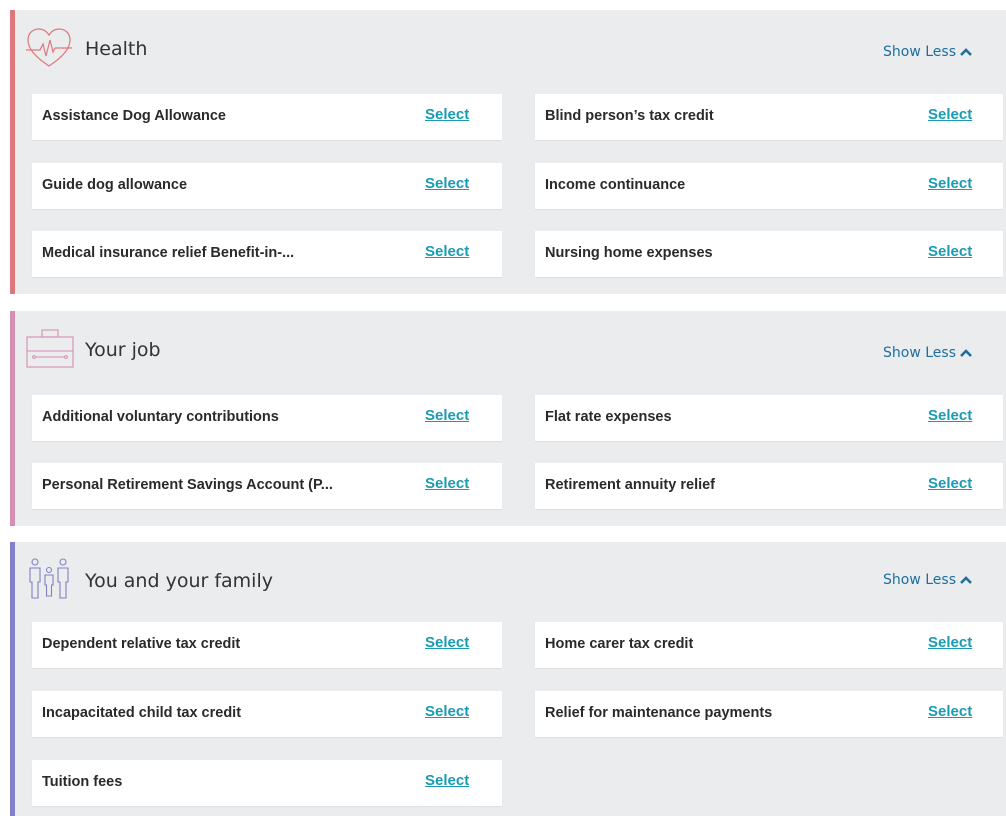  What do you see at coordinates (769, 486) in the screenshot?
I see `list-item: Retirement annuity relief Select` at bounding box center [769, 486].